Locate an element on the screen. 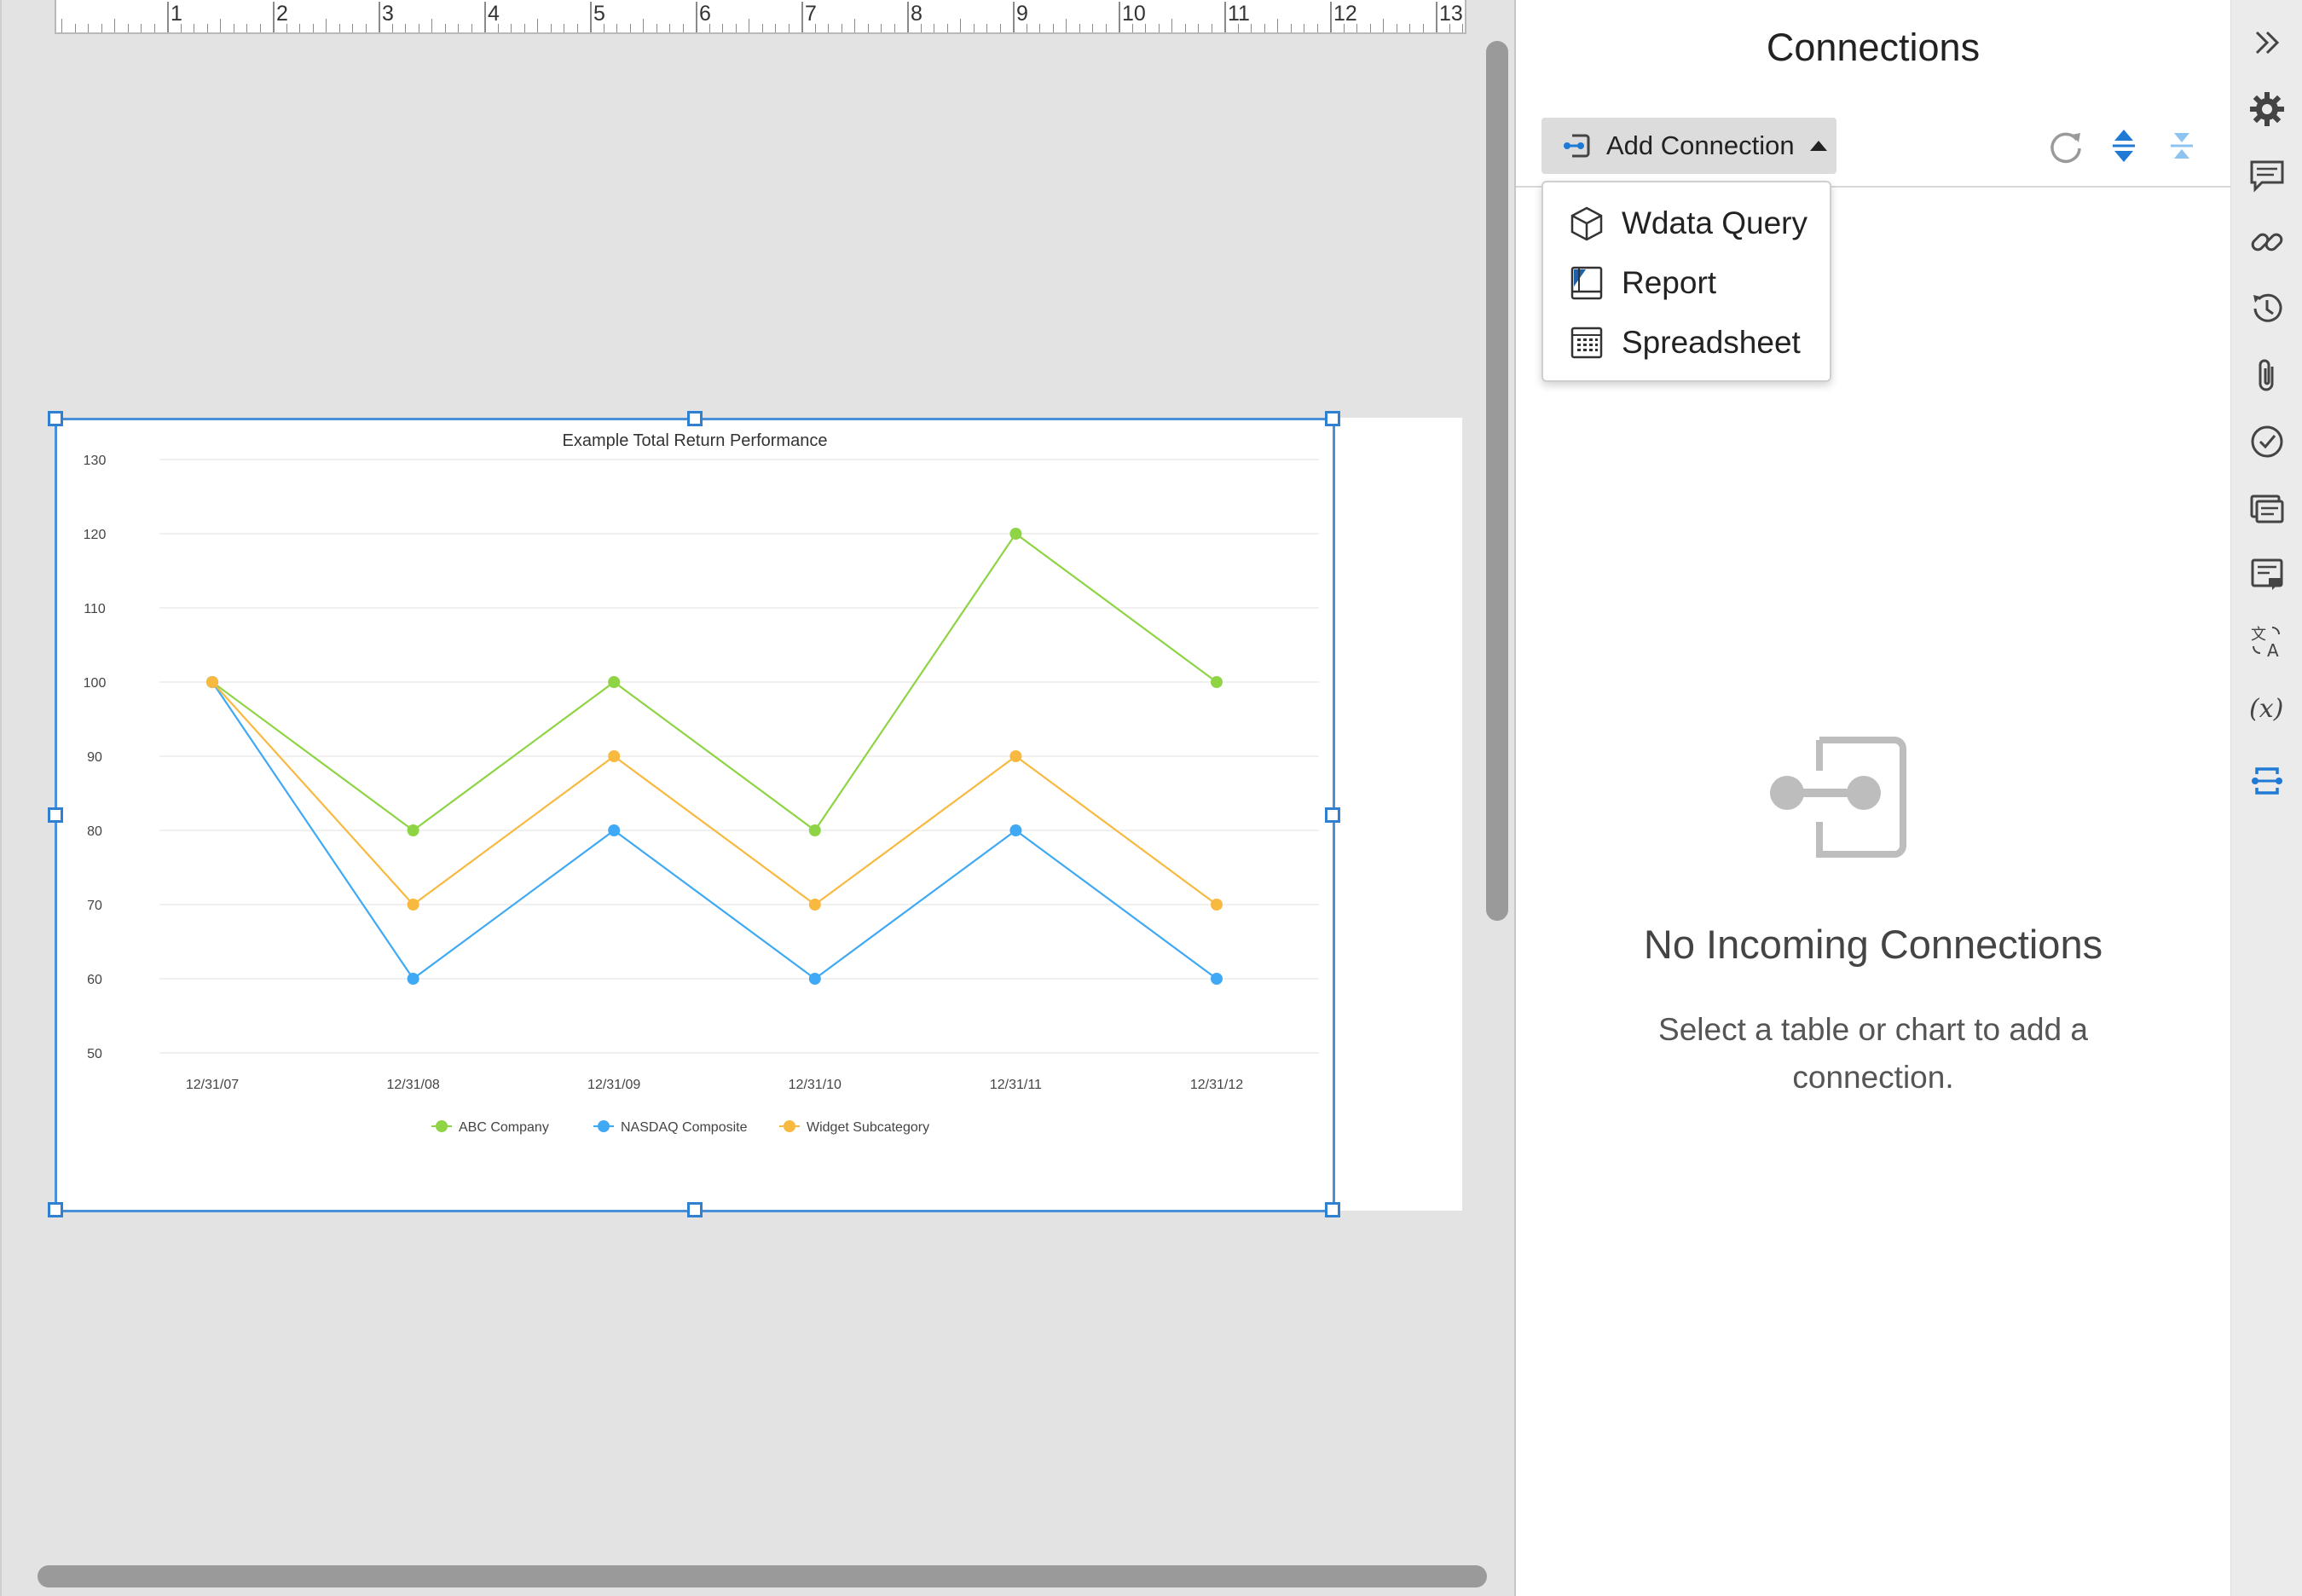  connection-icon is located at coordinates (1577, 146).